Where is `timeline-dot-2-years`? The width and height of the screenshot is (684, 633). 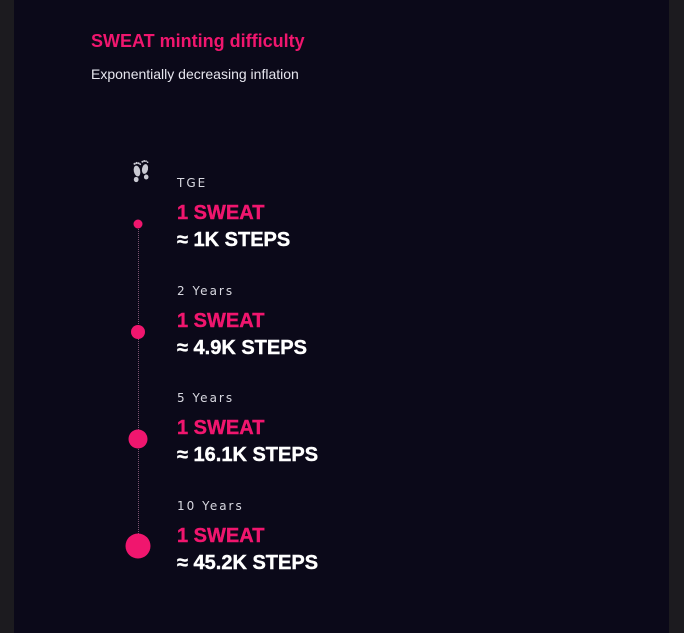
timeline-dot-2-years is located at coordinates (138, 332).